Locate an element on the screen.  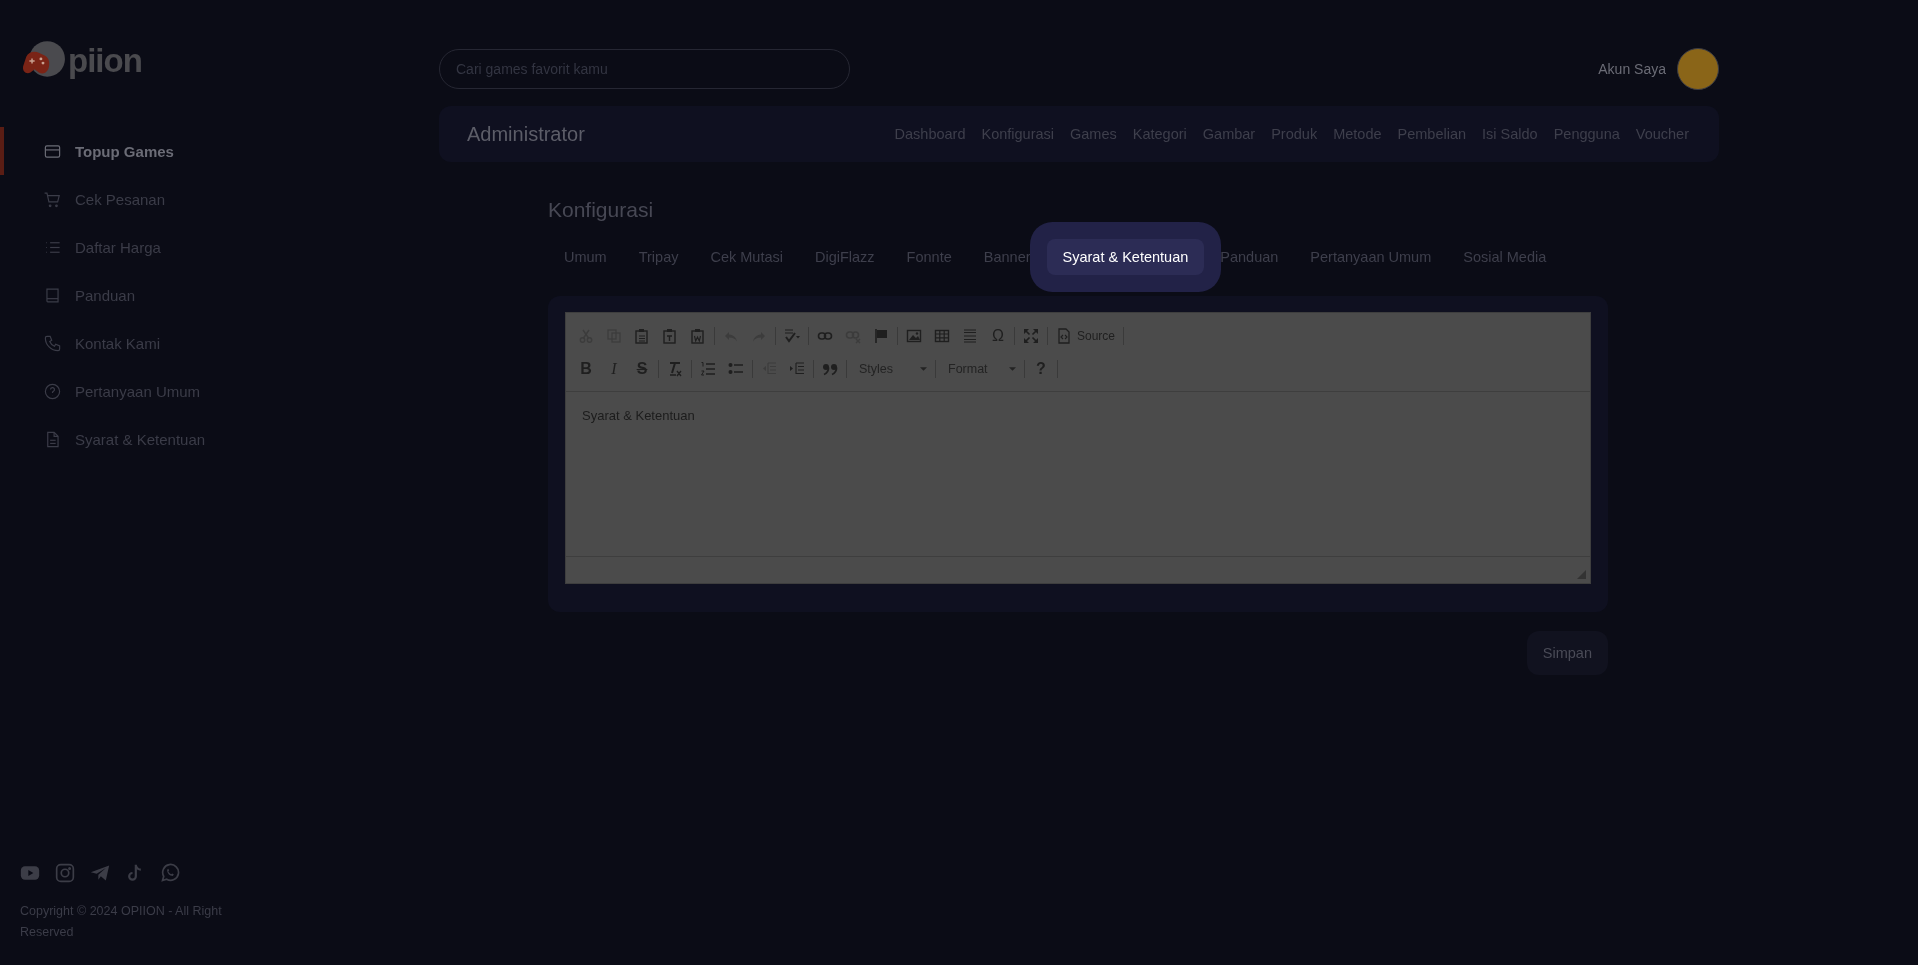
clear-format-icon is located at coordinates (675, 368).